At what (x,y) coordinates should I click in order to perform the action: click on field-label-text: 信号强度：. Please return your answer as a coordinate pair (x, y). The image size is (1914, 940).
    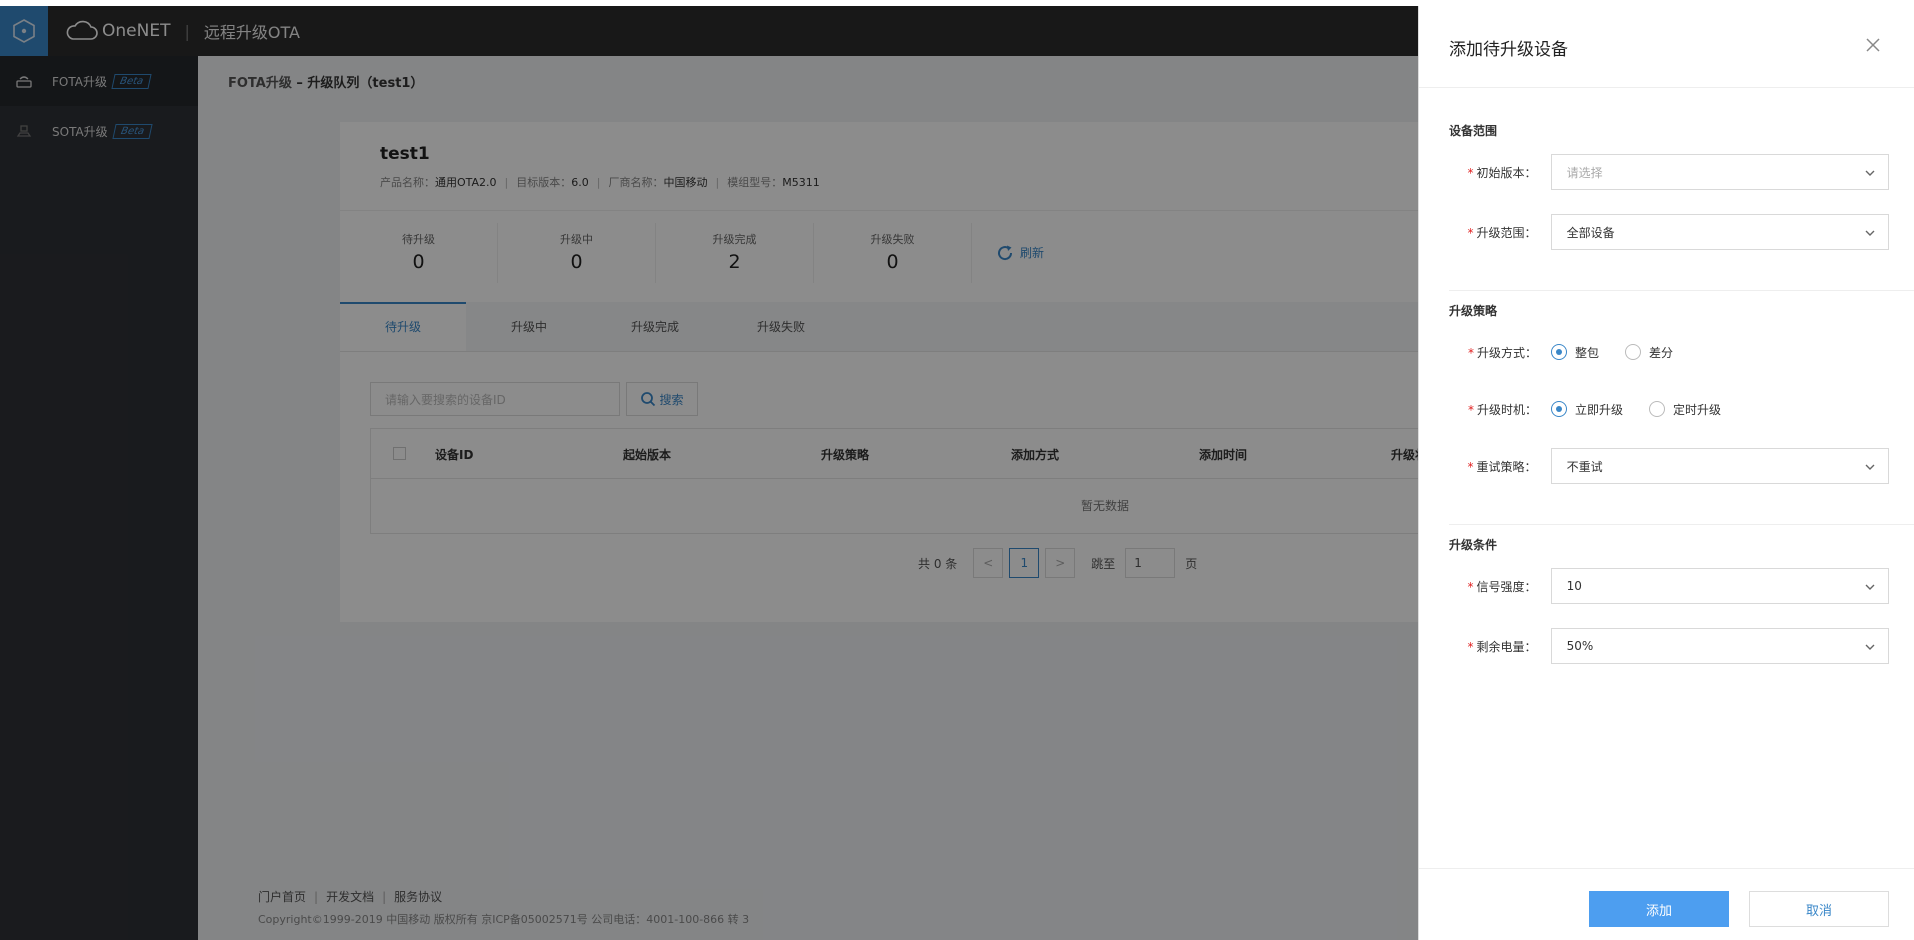
    Looking at the image, I should click on (1506, 586).